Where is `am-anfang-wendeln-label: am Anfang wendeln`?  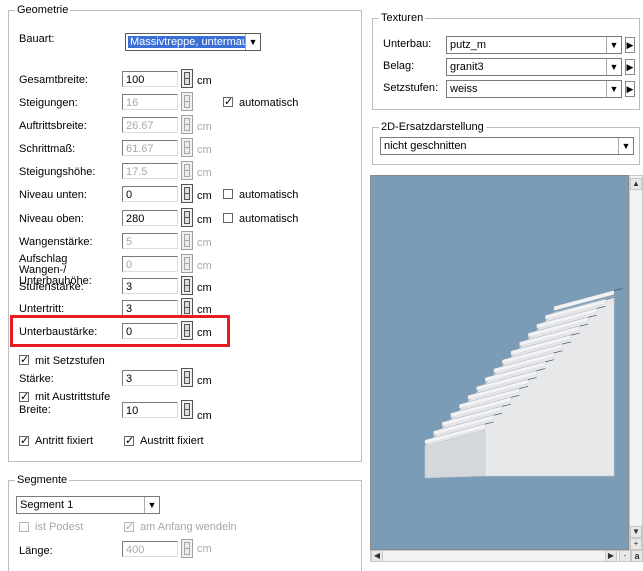 am-anfang-wendeln-label: am Anfang wendeln is located at coordinates (188, 527).